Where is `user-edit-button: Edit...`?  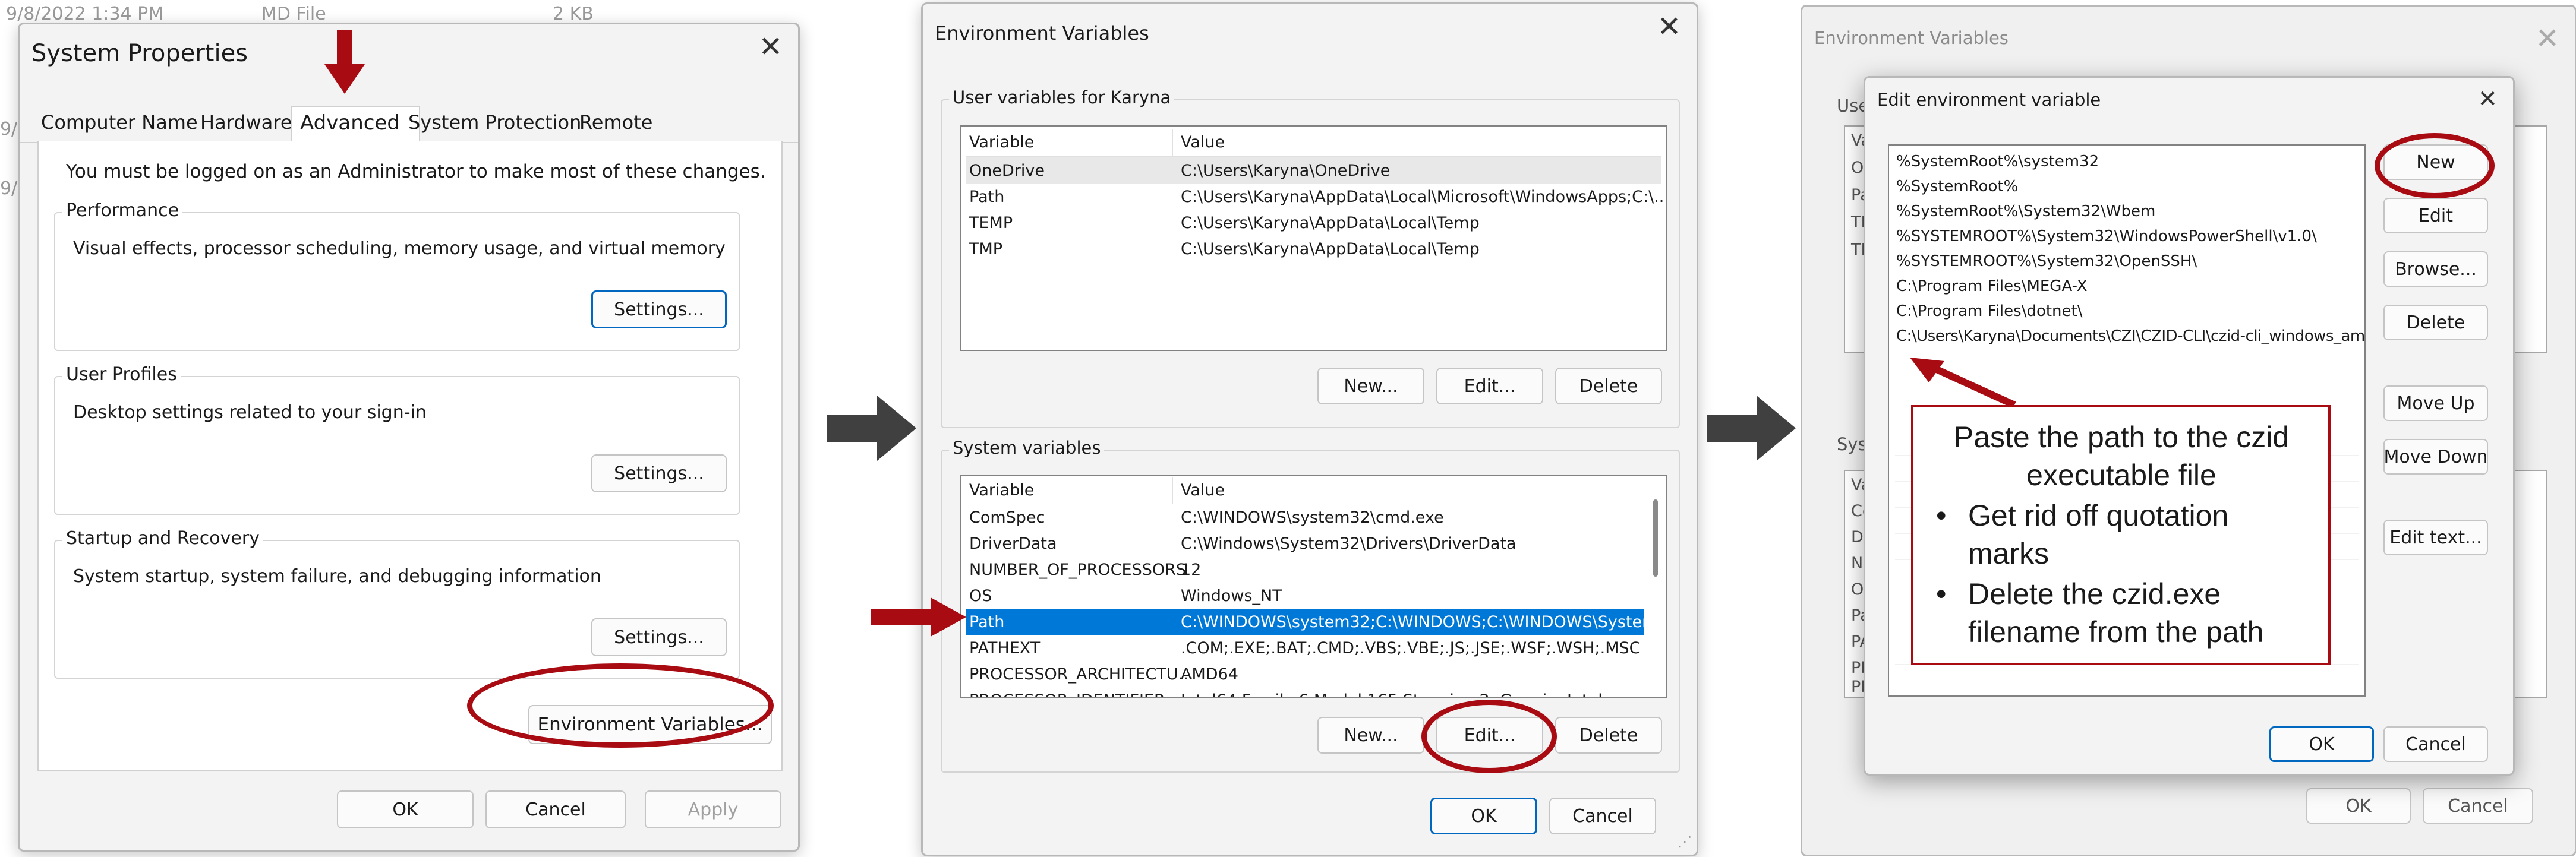 user-edit-button: Edit... is located at coordinates (1490, 386).